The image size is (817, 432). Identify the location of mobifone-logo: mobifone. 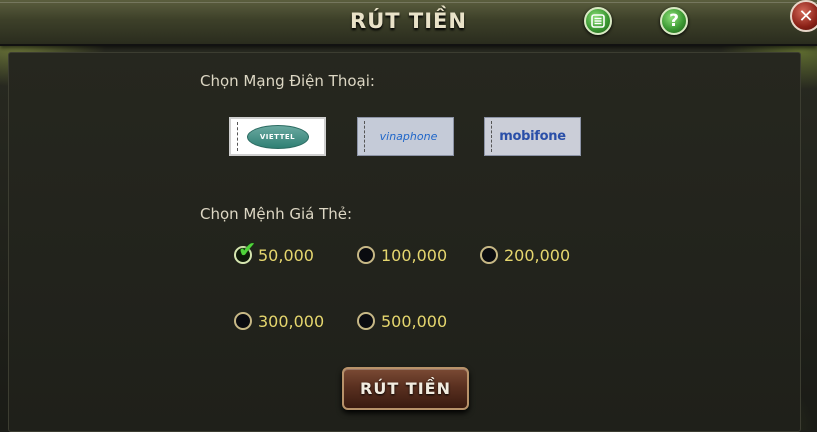
(532, 136).